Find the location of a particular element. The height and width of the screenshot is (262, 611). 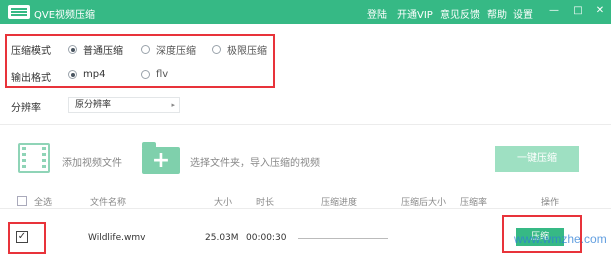

chevron-down-icon: ▸ is located at coordinates (173, 105).